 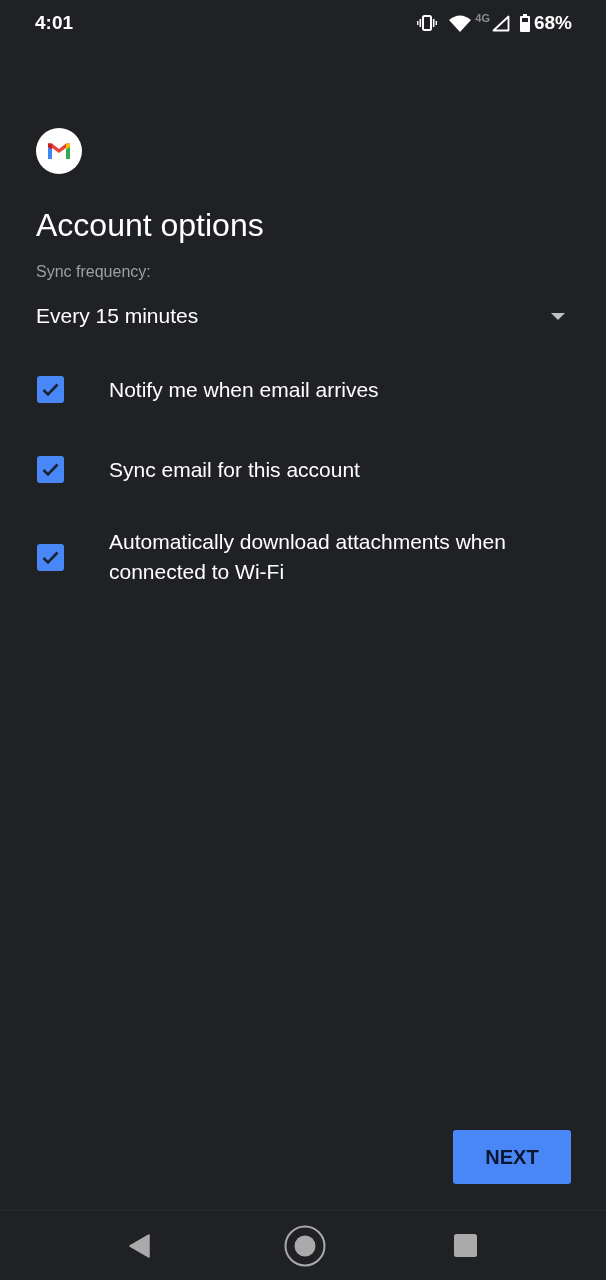 I want to click on option-label: Notify me when email arrives, so click(x=244, y=389).